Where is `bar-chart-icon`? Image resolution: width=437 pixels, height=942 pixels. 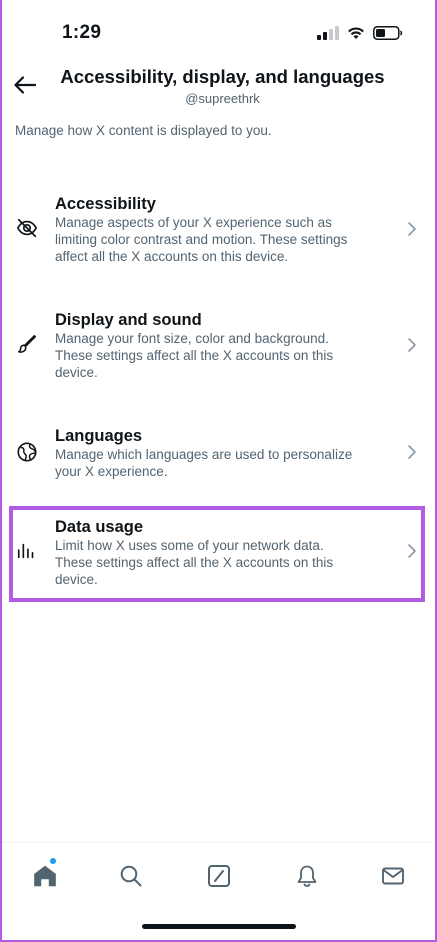
bar-chart-icon is located at coordinates (25, 551).